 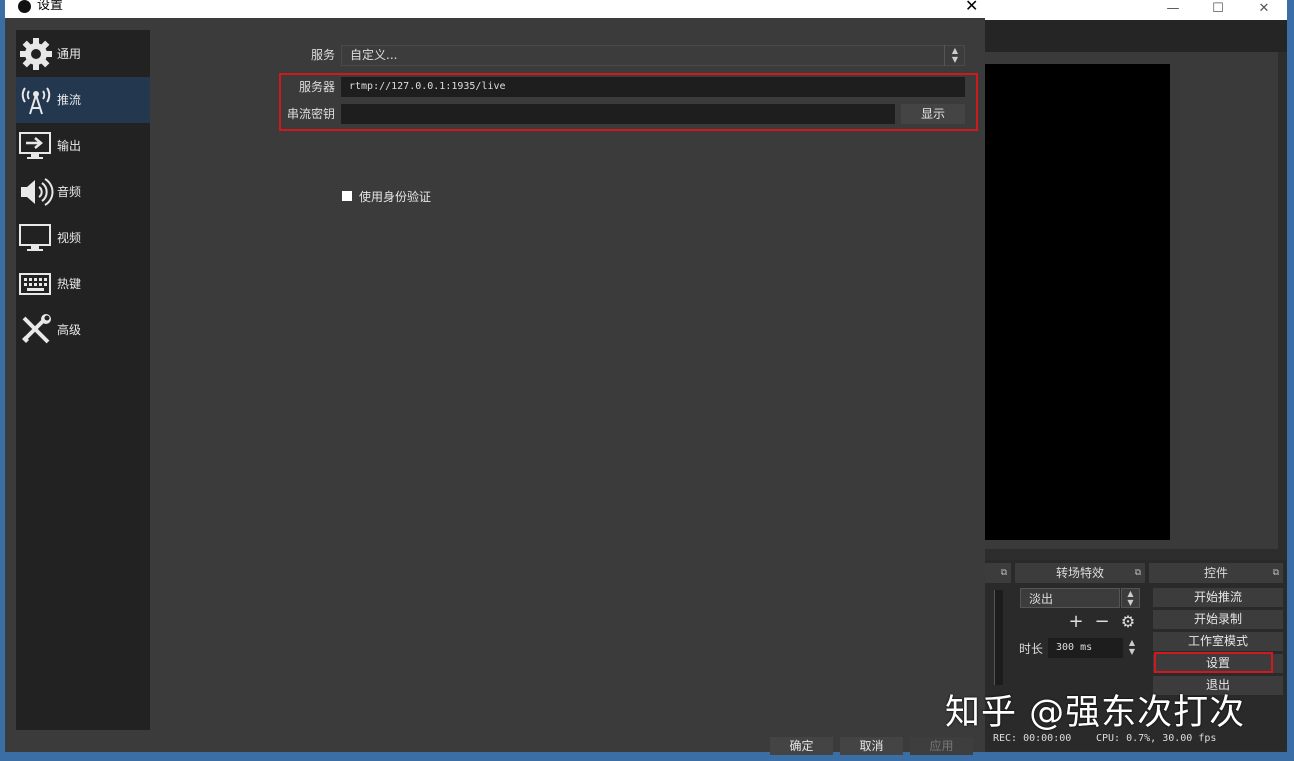 What do you see at coordinates (941, 746) in the screenshot?
I see `apply-button: 应用` at bounding box center [941, 746].